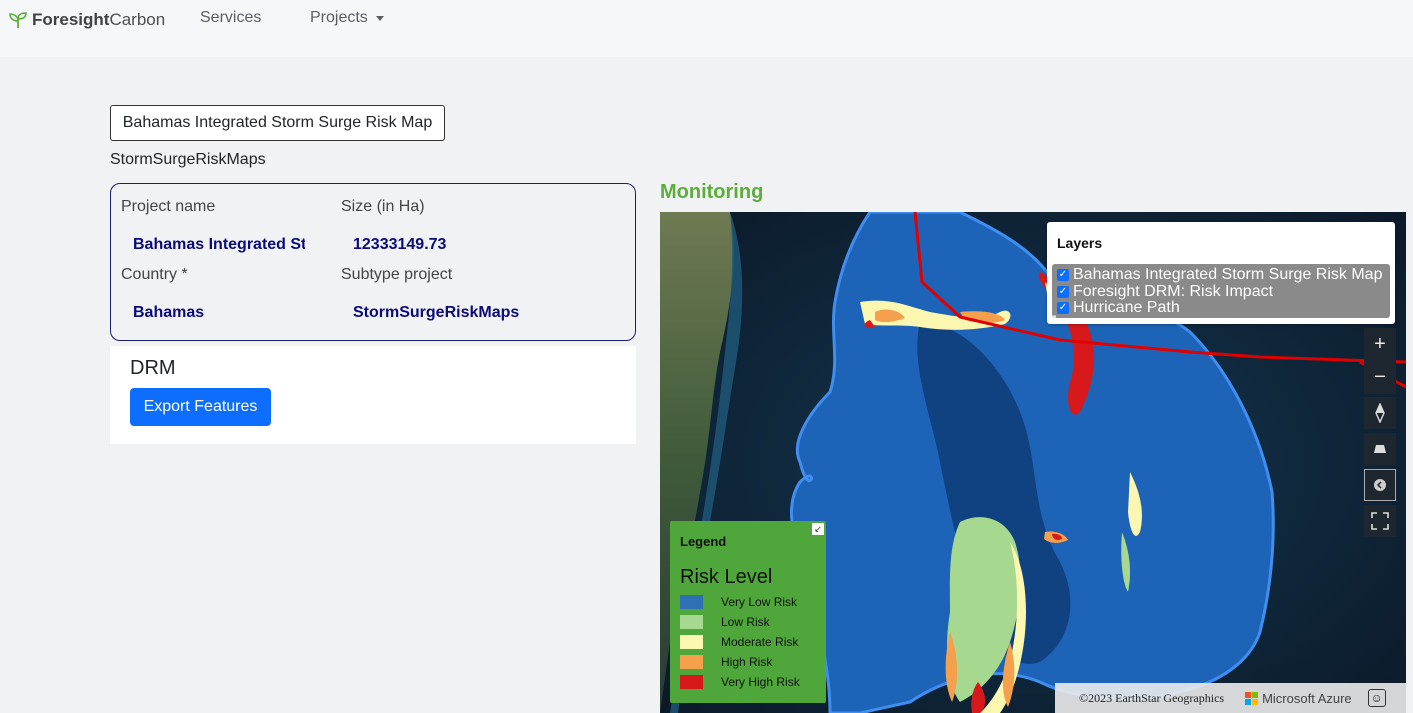  I want to click on size-value: 12333149.73, so click(400, 244).